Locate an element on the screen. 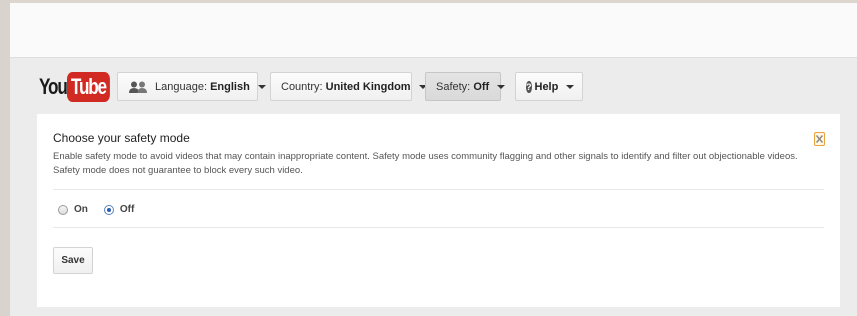  country-label: Country: is located at coordinates (302, 86).